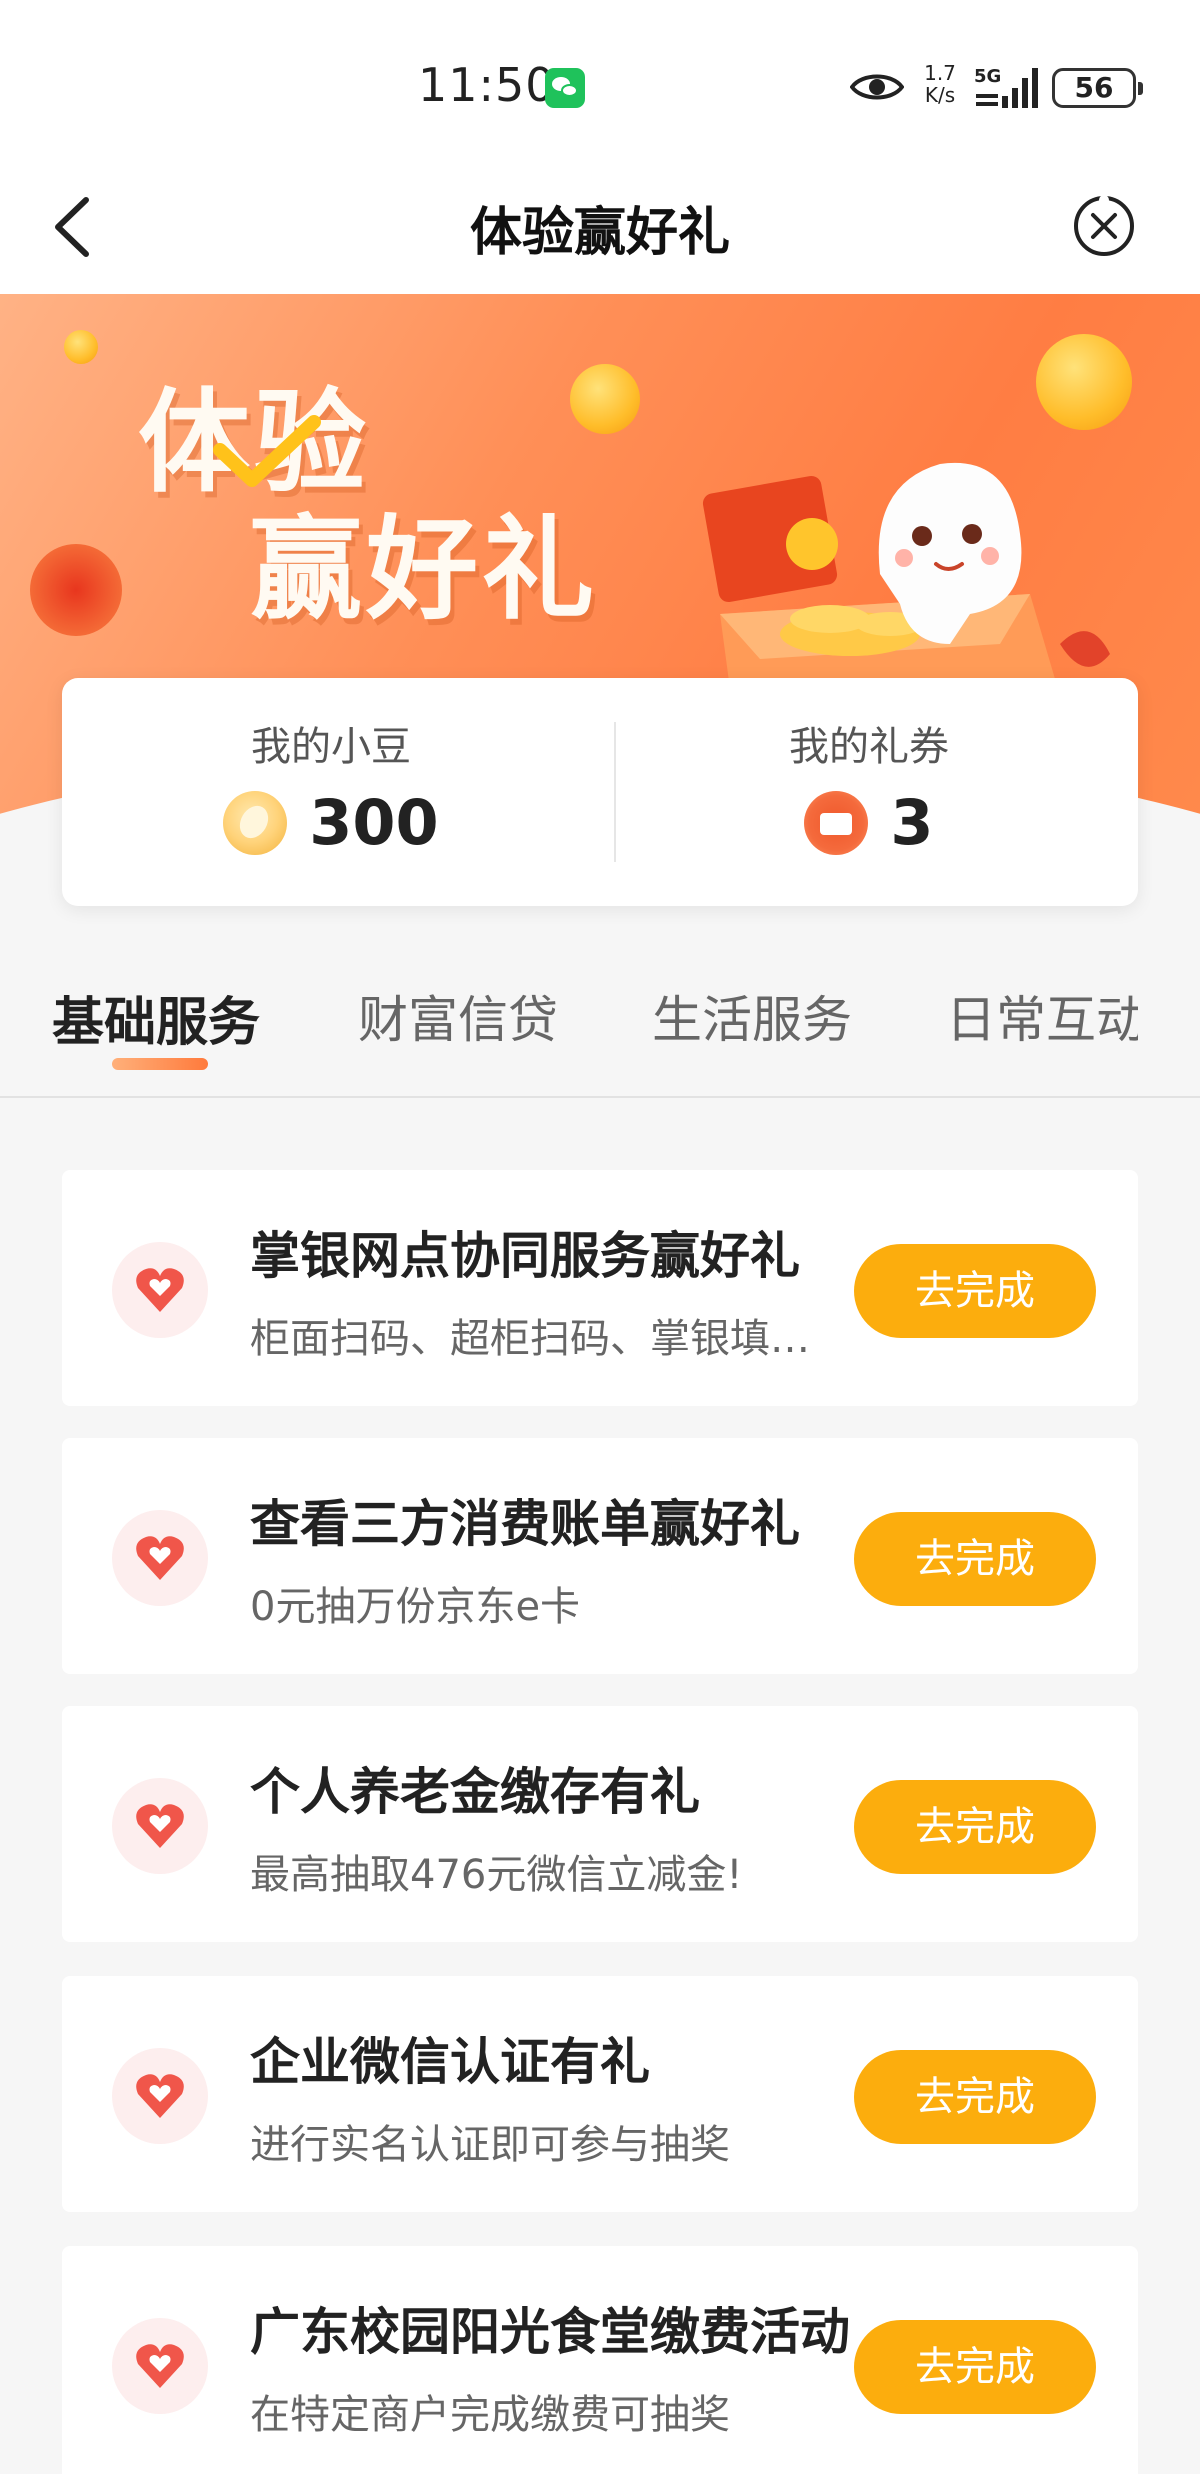 The width and height of the screenshot is (1200, 2474). Describe the element at coordinates (415, 1607) in the screenshot. I see `task-description: 0元抽万份京东e卡` at that location.